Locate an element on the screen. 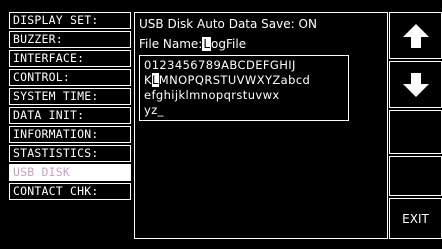  up-arrow-icon is located at coordinates (415, 35).